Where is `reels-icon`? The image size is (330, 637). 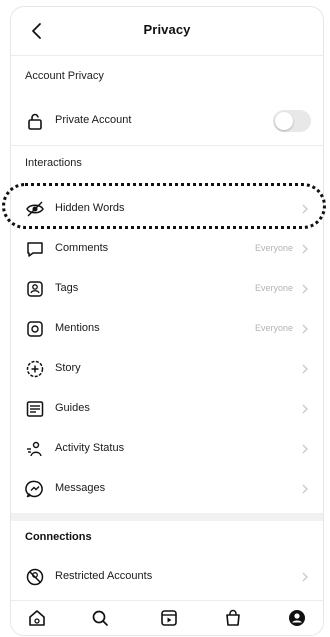
reels-icon is located at coordinates (169, 618).